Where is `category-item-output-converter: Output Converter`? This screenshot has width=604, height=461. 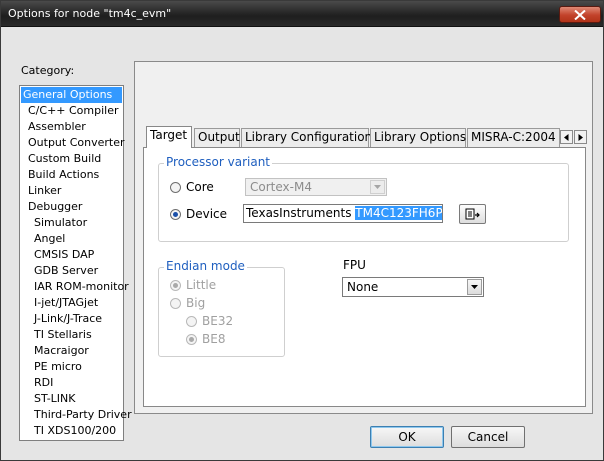
category-item-output-converter: Output Converter is located at coordinates (76, 143).